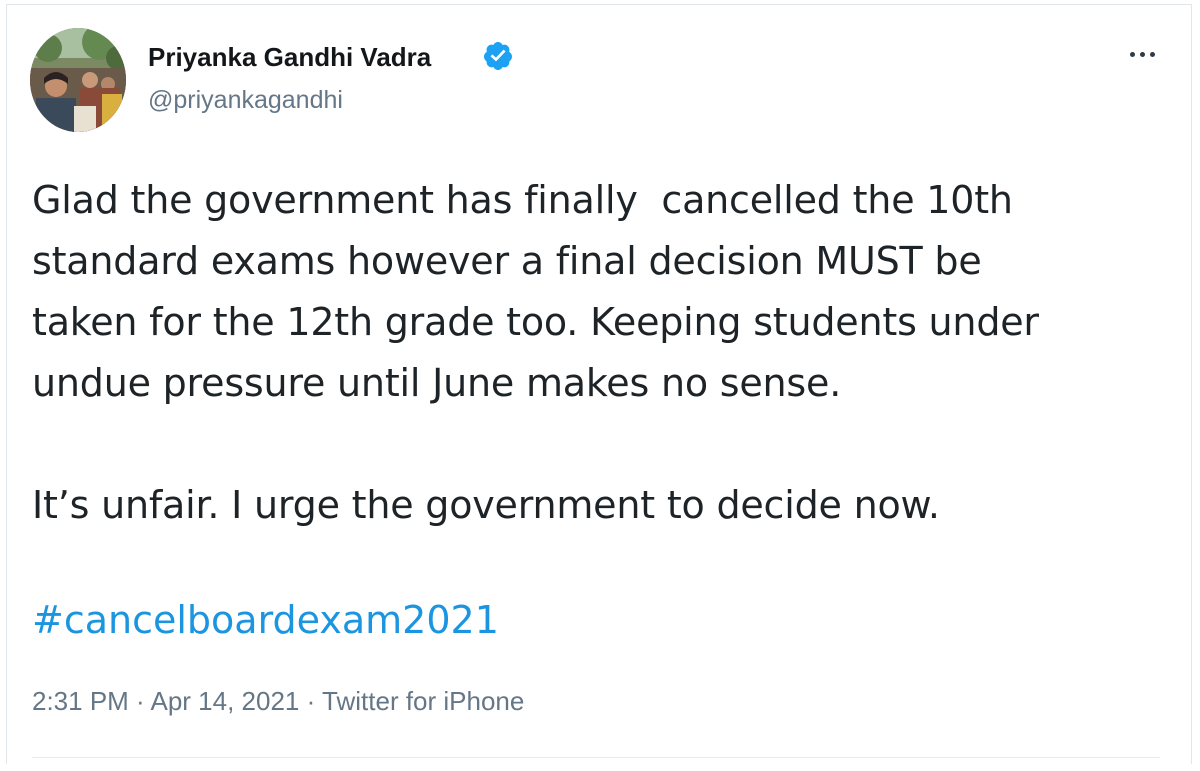 This screenshot has width=1200, height=771. What do you see at coordinates (80, 701) in the screenshot?
I see `tweet-time: 2:31 PM` at bounding box center [80, 701].